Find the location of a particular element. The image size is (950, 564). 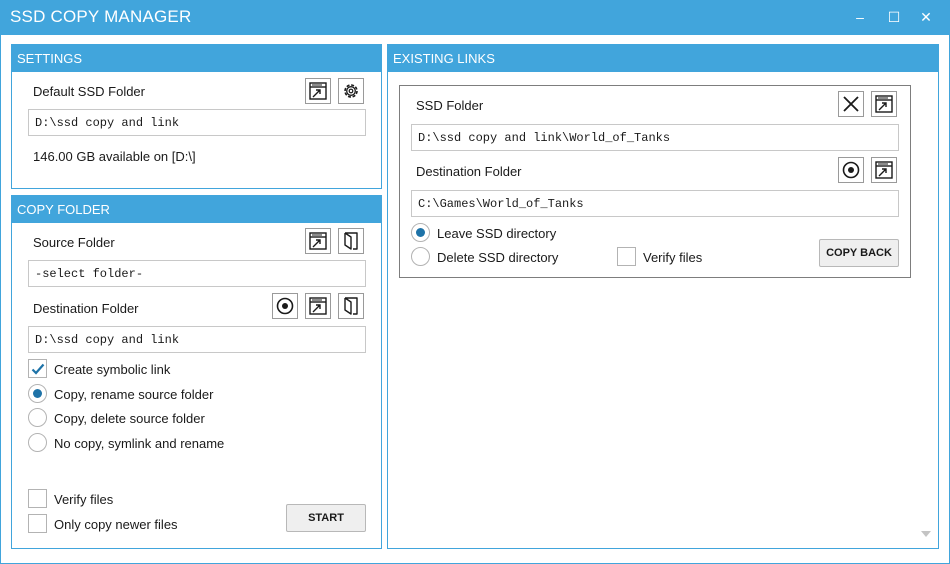

no-copy-radio is located at coordinates (37, 442).